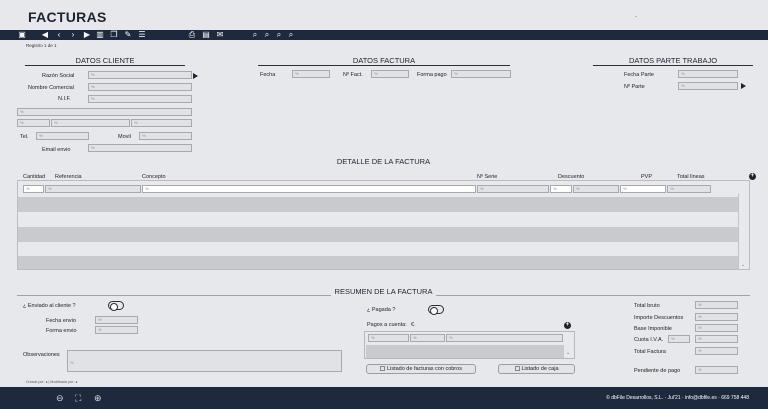  Describe the element at coordinates (650, 352) in the screenshot. I see `total-factura-label: Total Factura` at that location.